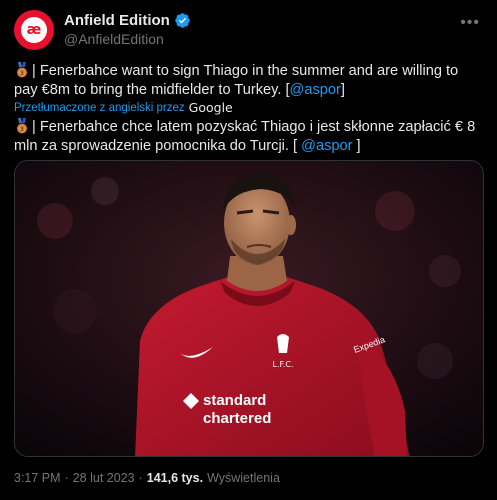 This screenshot has width=497, height=500. Describe the element at coordinates (175, 478) in the screenshot. I see `views-count: 141,6 tys.` at that location.